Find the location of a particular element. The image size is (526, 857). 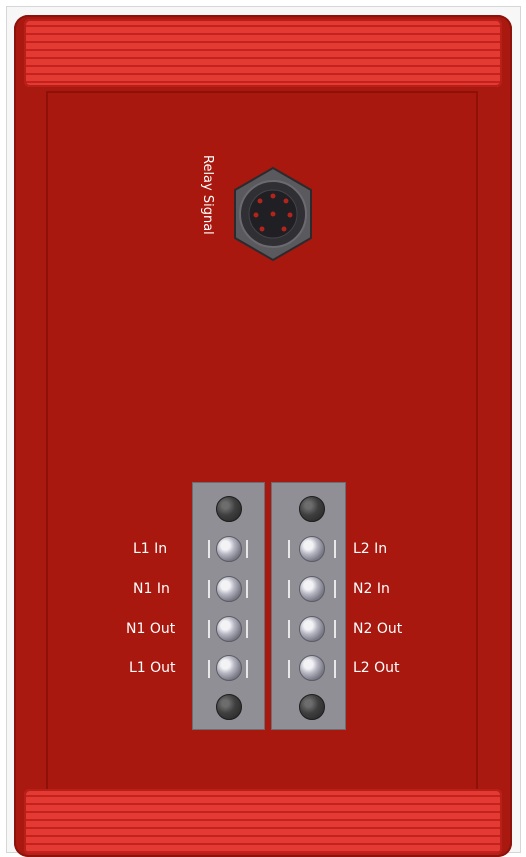

terminal-label-l2-out: L2 Out is located at coordinates (376, 668).